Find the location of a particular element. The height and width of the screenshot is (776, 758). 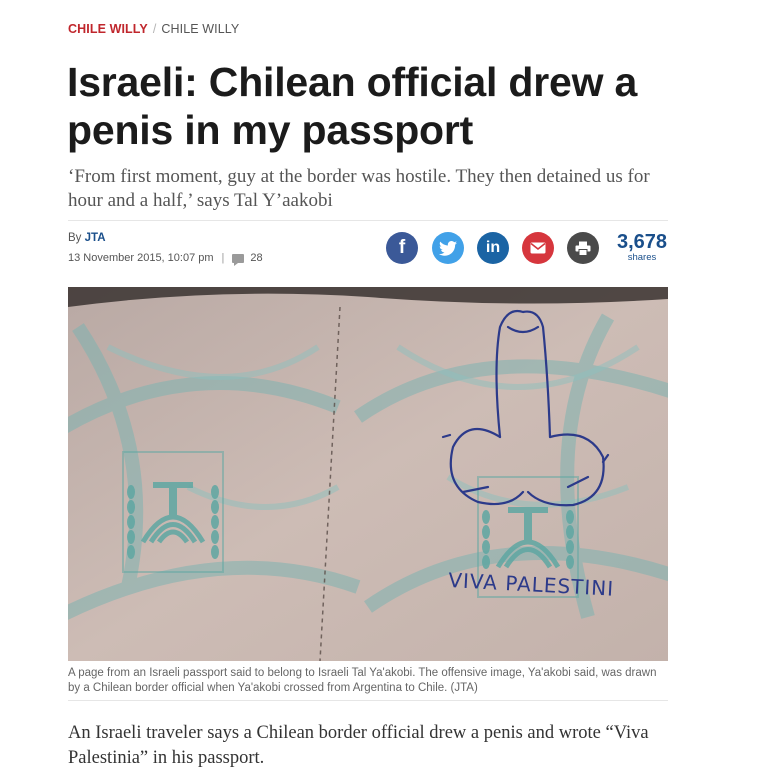

share-count-label: shares is located at coordinates (642, 257).